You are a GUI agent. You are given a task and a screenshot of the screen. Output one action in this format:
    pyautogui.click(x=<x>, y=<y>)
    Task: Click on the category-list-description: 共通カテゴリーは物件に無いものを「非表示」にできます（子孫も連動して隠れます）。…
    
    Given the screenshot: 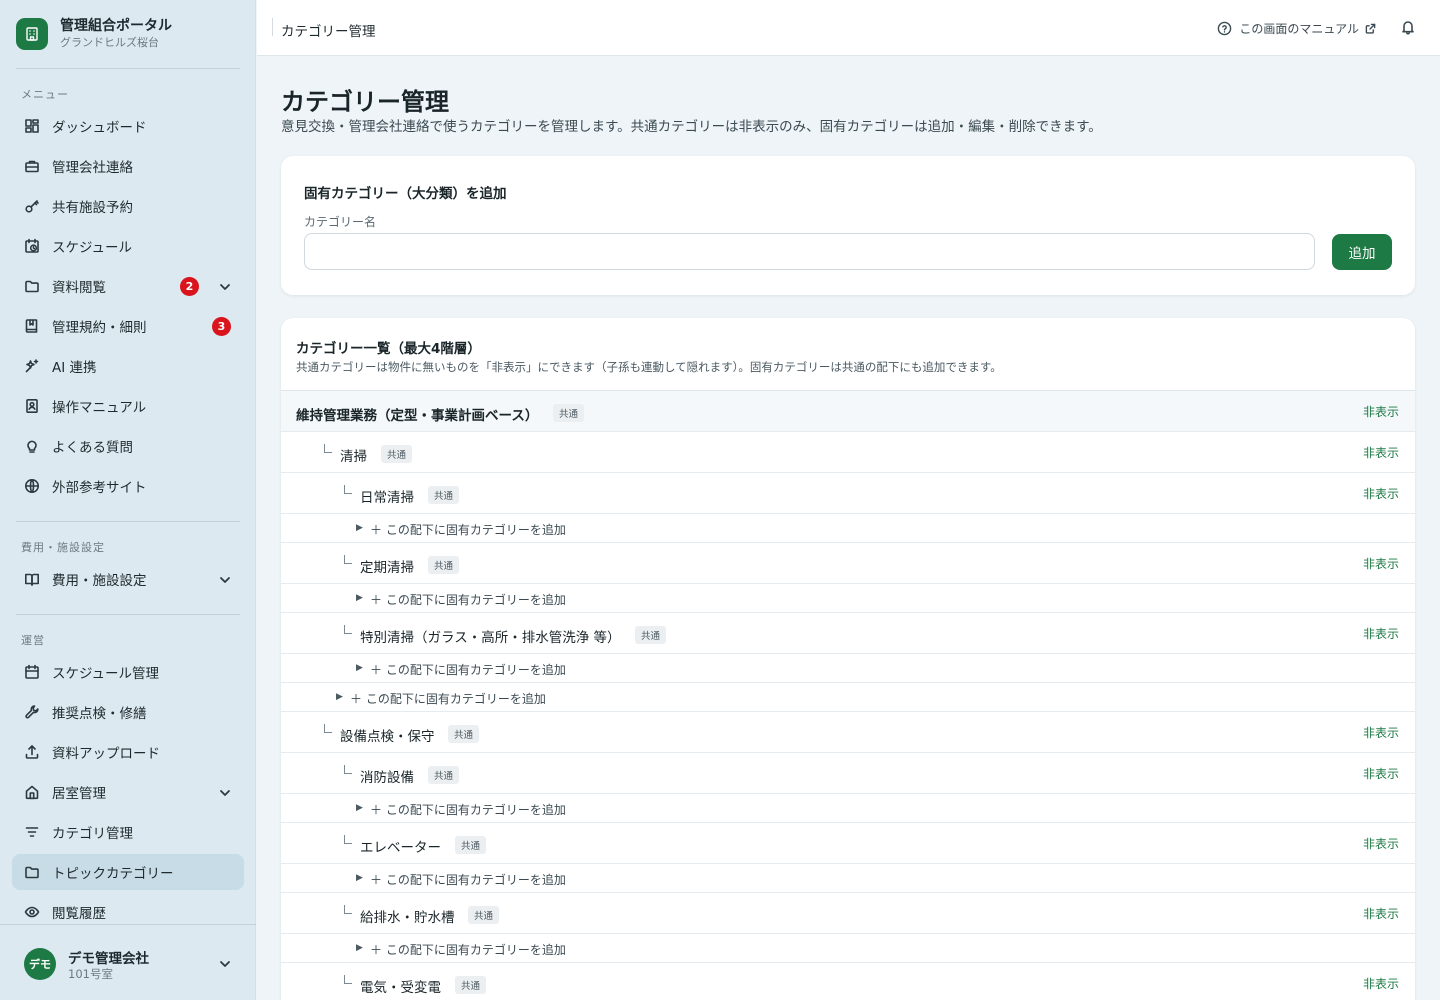 What is the action you would take?
    pyautogui.click(x=649, y=367)
    